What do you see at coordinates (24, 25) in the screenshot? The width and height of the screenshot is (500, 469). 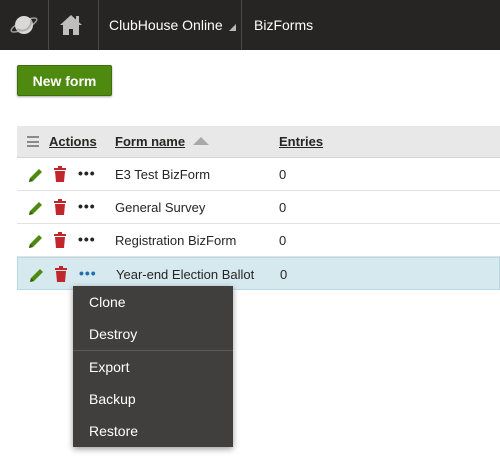 I see `kentico-logo-icon` at bounding box center [24, 25].